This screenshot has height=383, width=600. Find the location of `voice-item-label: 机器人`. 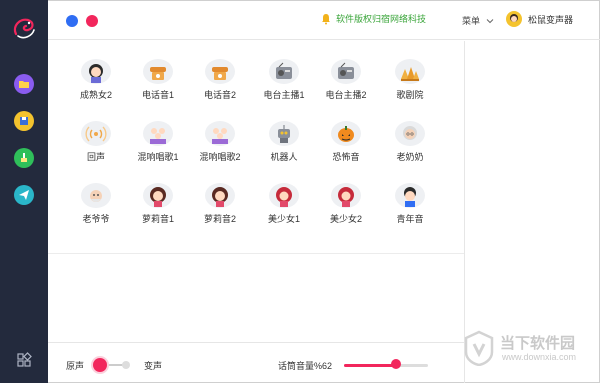

voice-item-label: 机器人 is located at coordinates (284, 157).